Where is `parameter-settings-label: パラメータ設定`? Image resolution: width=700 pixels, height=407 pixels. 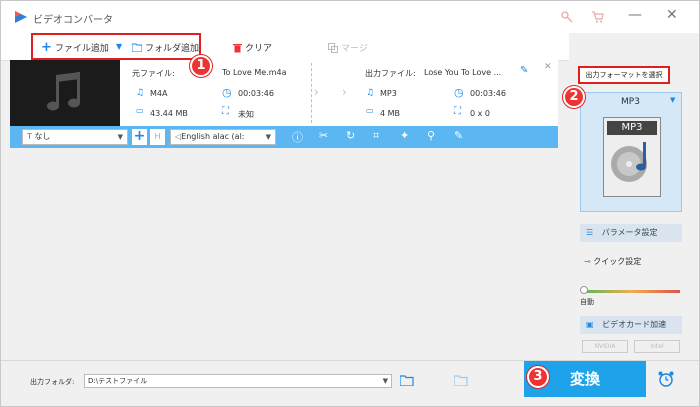
parameter-settings-label: パラメータ設定 is located at coordinates (629, 232).